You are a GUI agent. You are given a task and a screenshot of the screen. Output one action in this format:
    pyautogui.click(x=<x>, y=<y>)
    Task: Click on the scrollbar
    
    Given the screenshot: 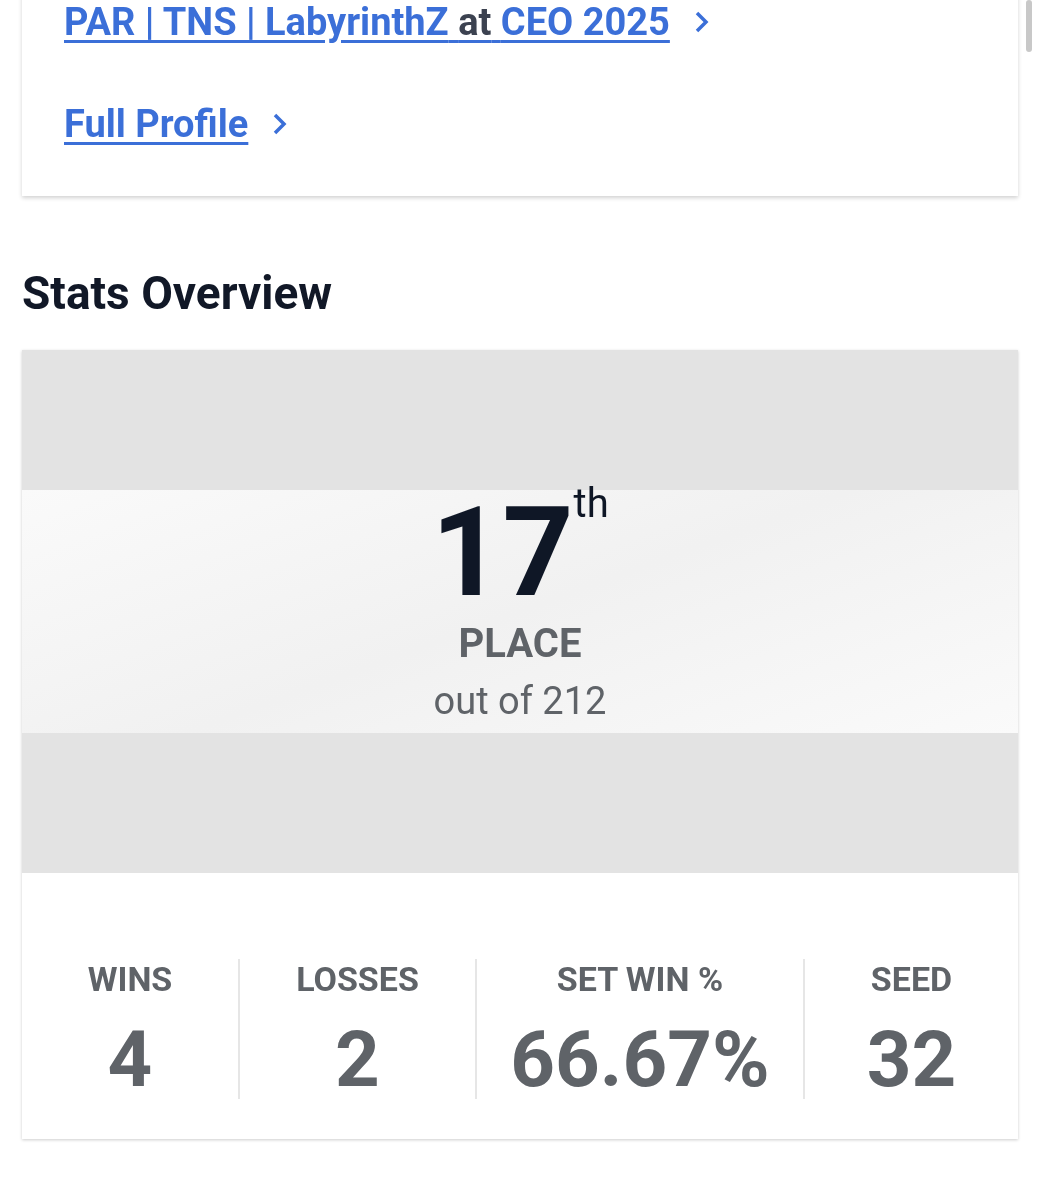 What is the action you would take?
    pyautogui.click(x=1029, y=26)
    